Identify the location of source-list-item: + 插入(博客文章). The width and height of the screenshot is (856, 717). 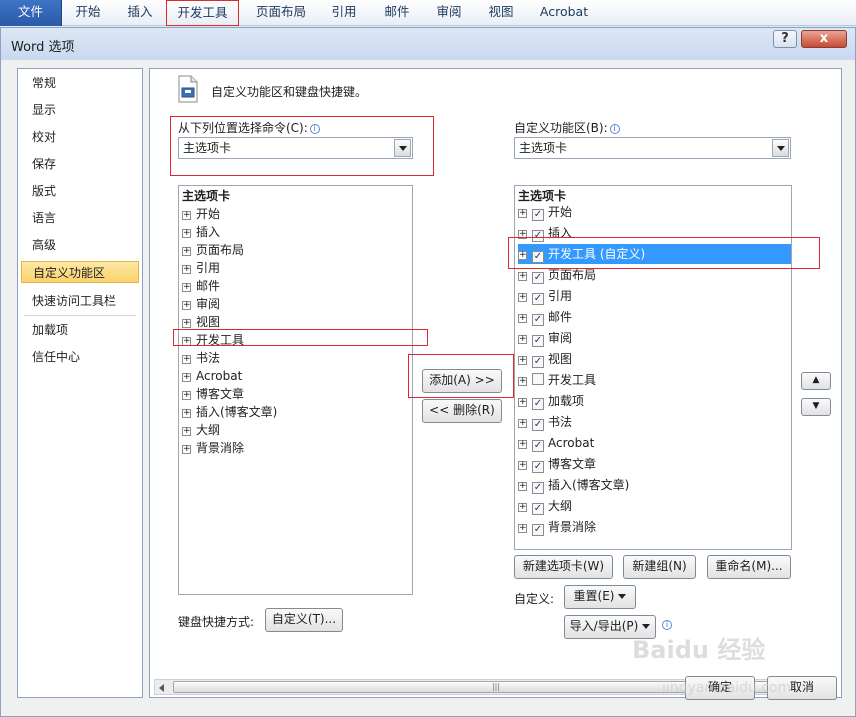
(229, 412).